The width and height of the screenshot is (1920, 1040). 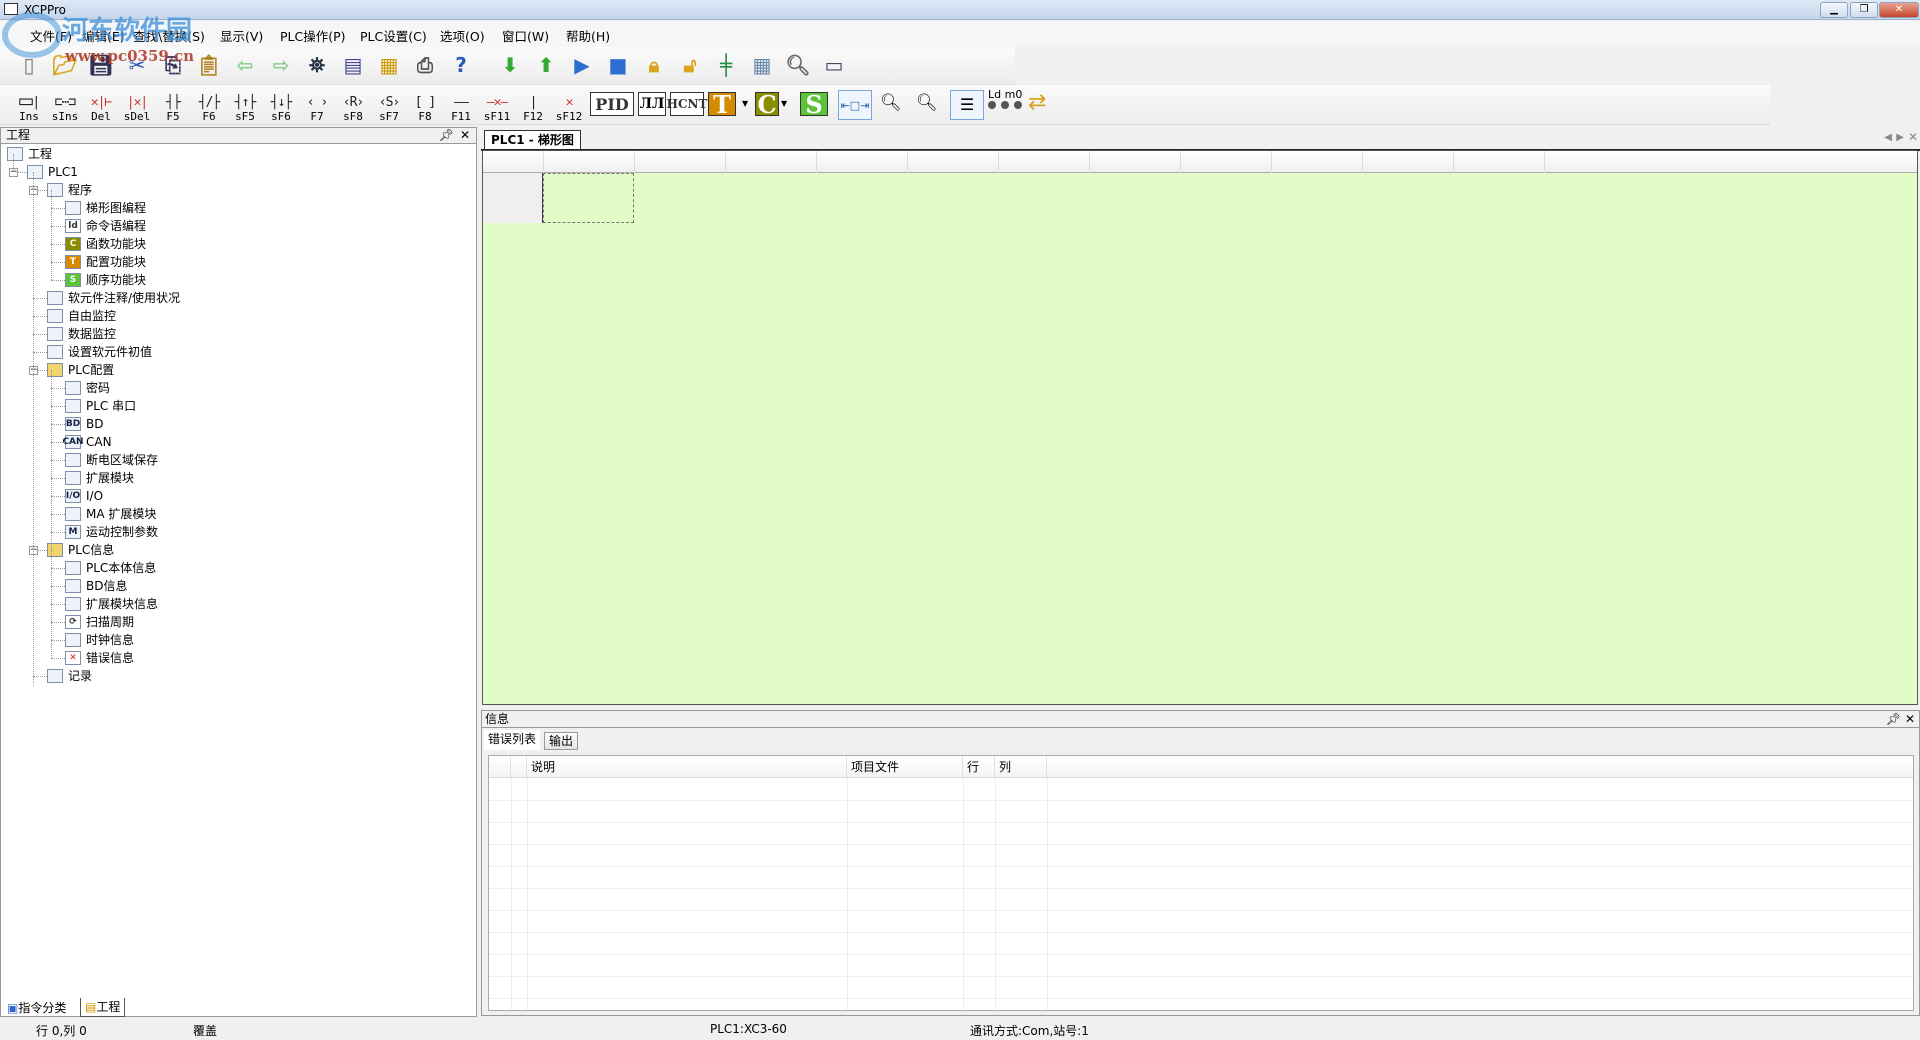 What do you see at coordinates (814, 104) in the screenshot?
I see `insert-s-button: S` at bounding box center [814, 104].